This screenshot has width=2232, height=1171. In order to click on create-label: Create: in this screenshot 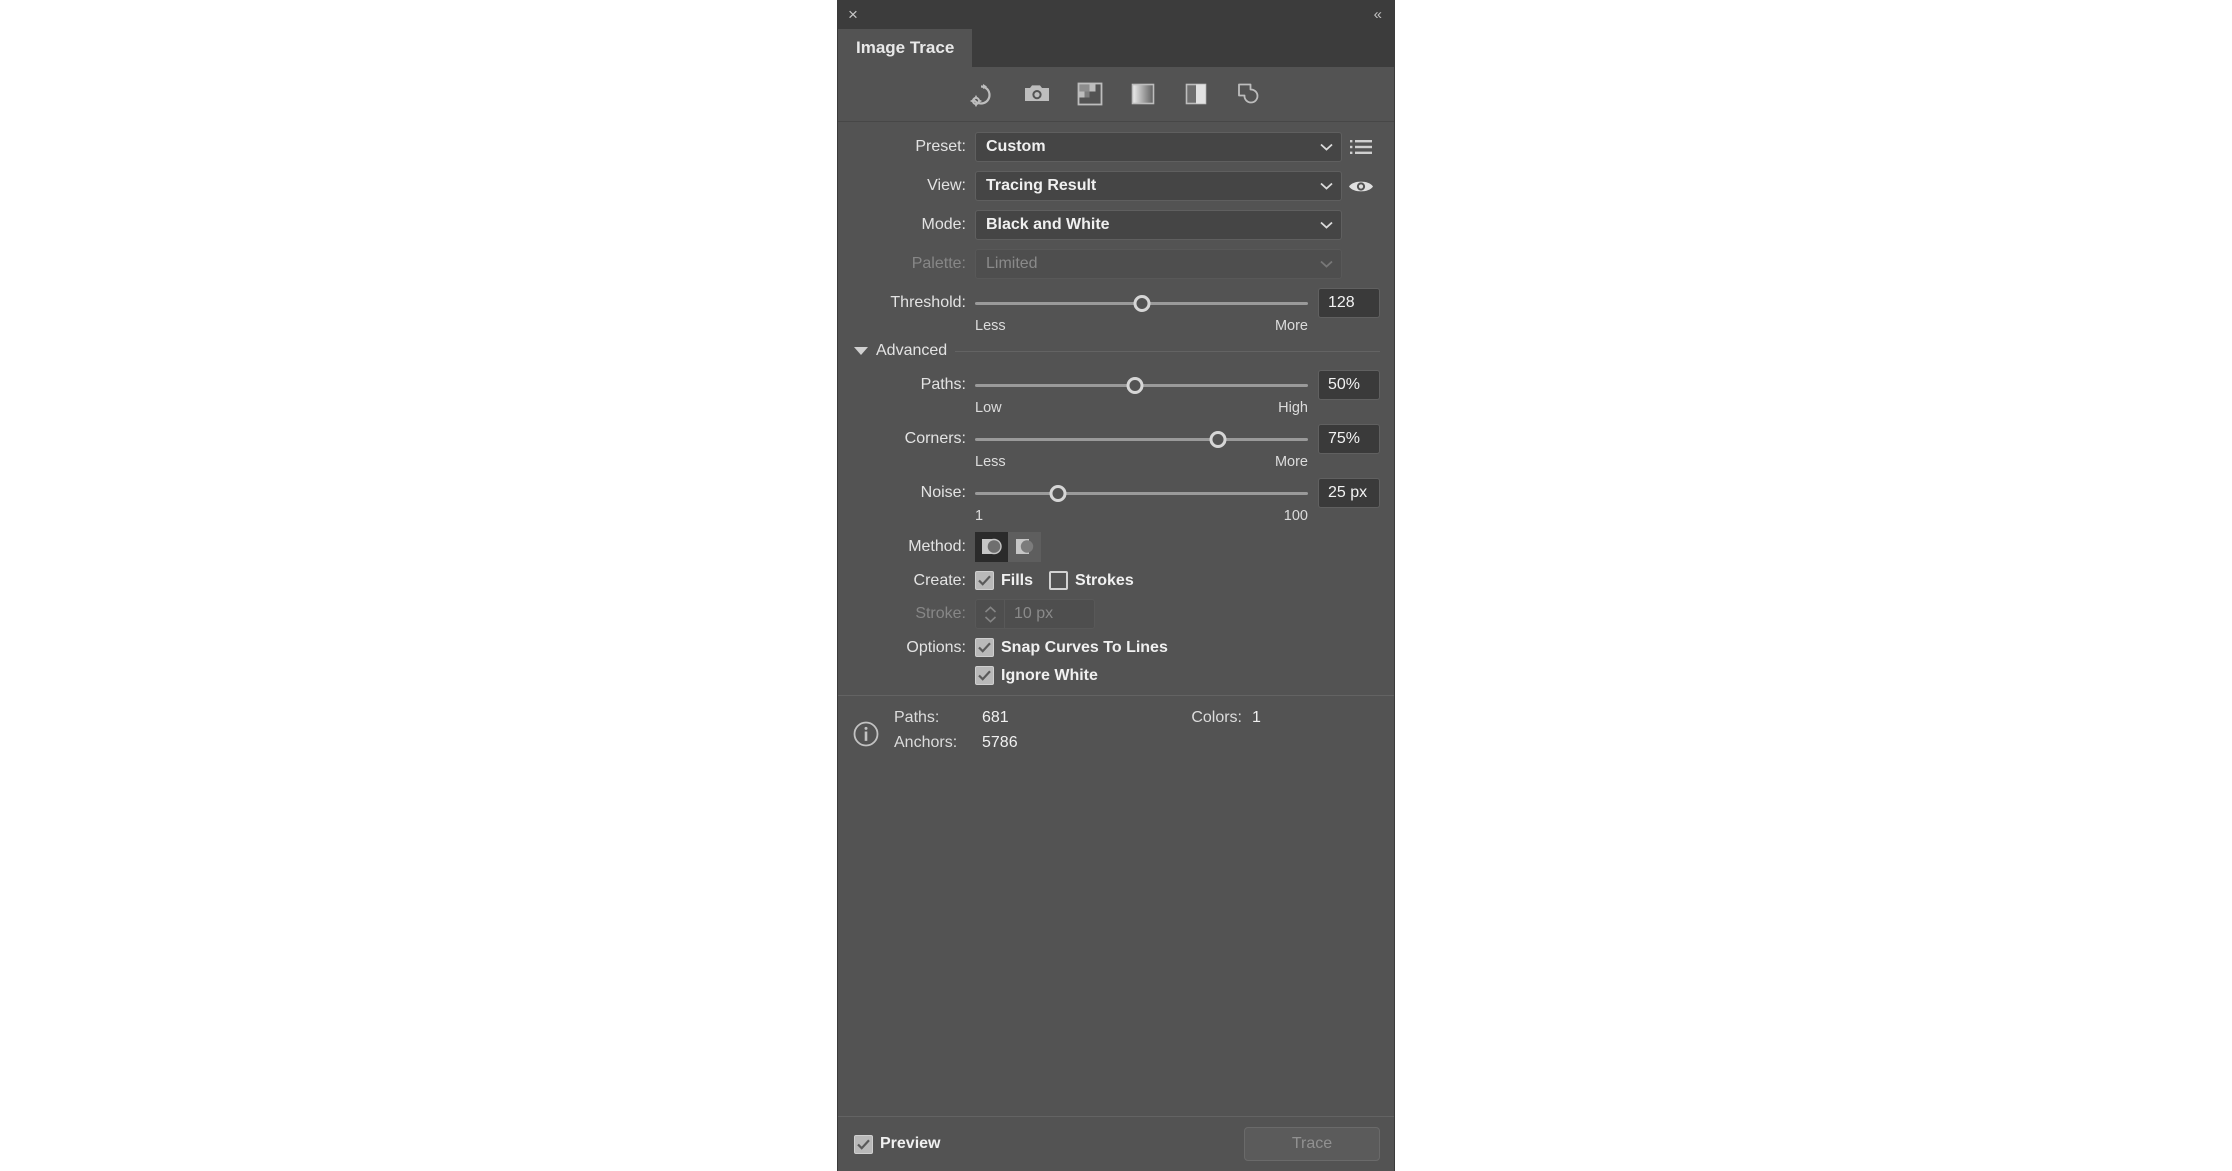, I will do `click(939, 580)`.